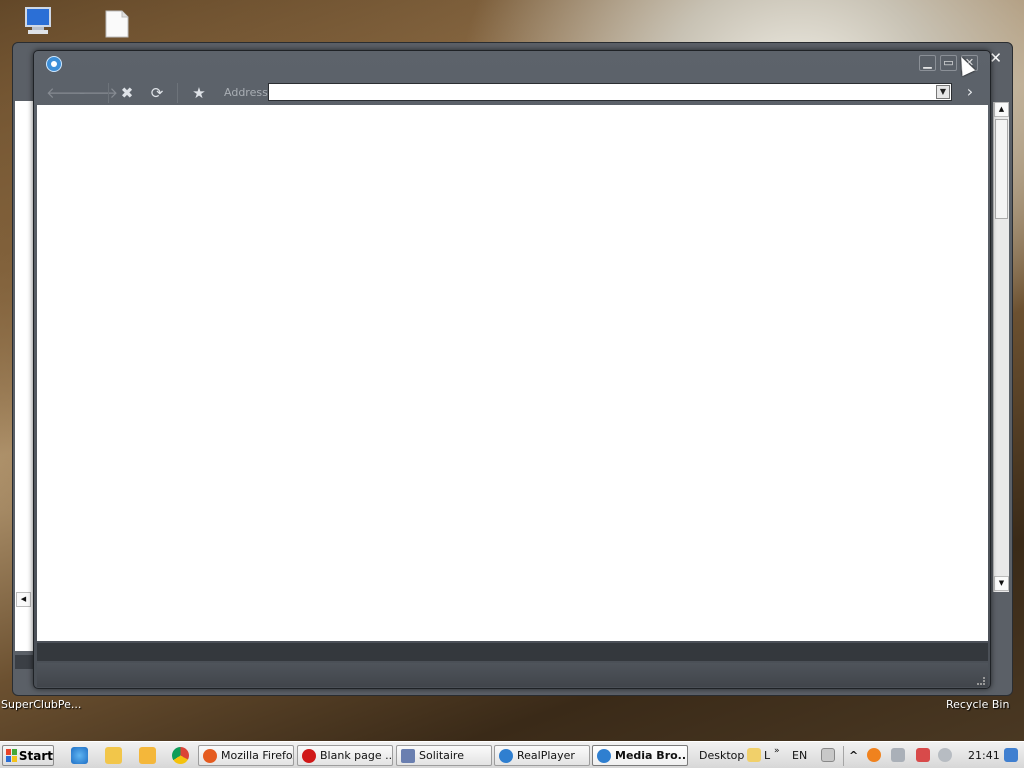 The image size is (1024, 768). I want to click on opera-icon, so click(309, 755).